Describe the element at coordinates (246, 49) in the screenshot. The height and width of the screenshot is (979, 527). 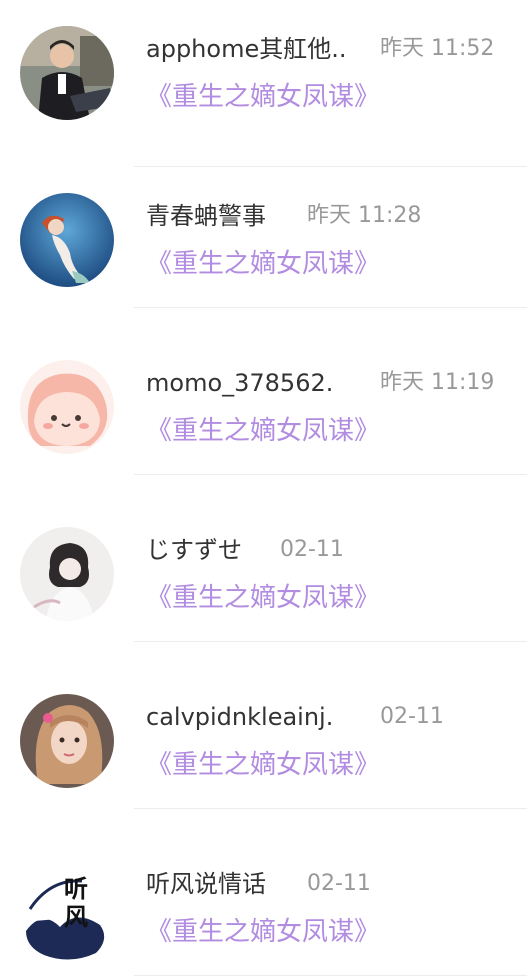
I see `username: apphome其舡他..` at that location.